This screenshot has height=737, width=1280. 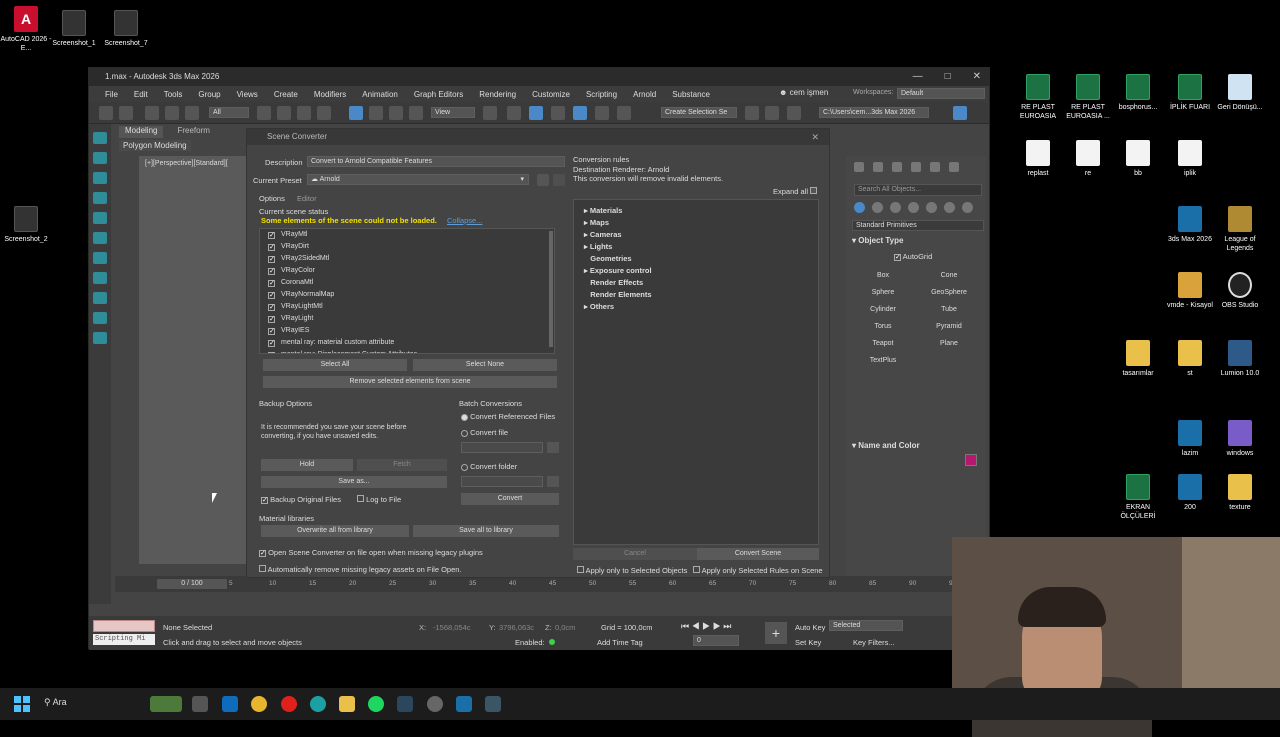 What do you see at coordinates (247, 94) in the screenshot?
I see `menu-views: Views` at bounding box center [247, 94].